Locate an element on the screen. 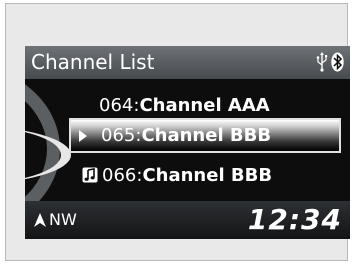 The image size is (354, 266). clock: 12:34 is located at coordinates (294, 219).